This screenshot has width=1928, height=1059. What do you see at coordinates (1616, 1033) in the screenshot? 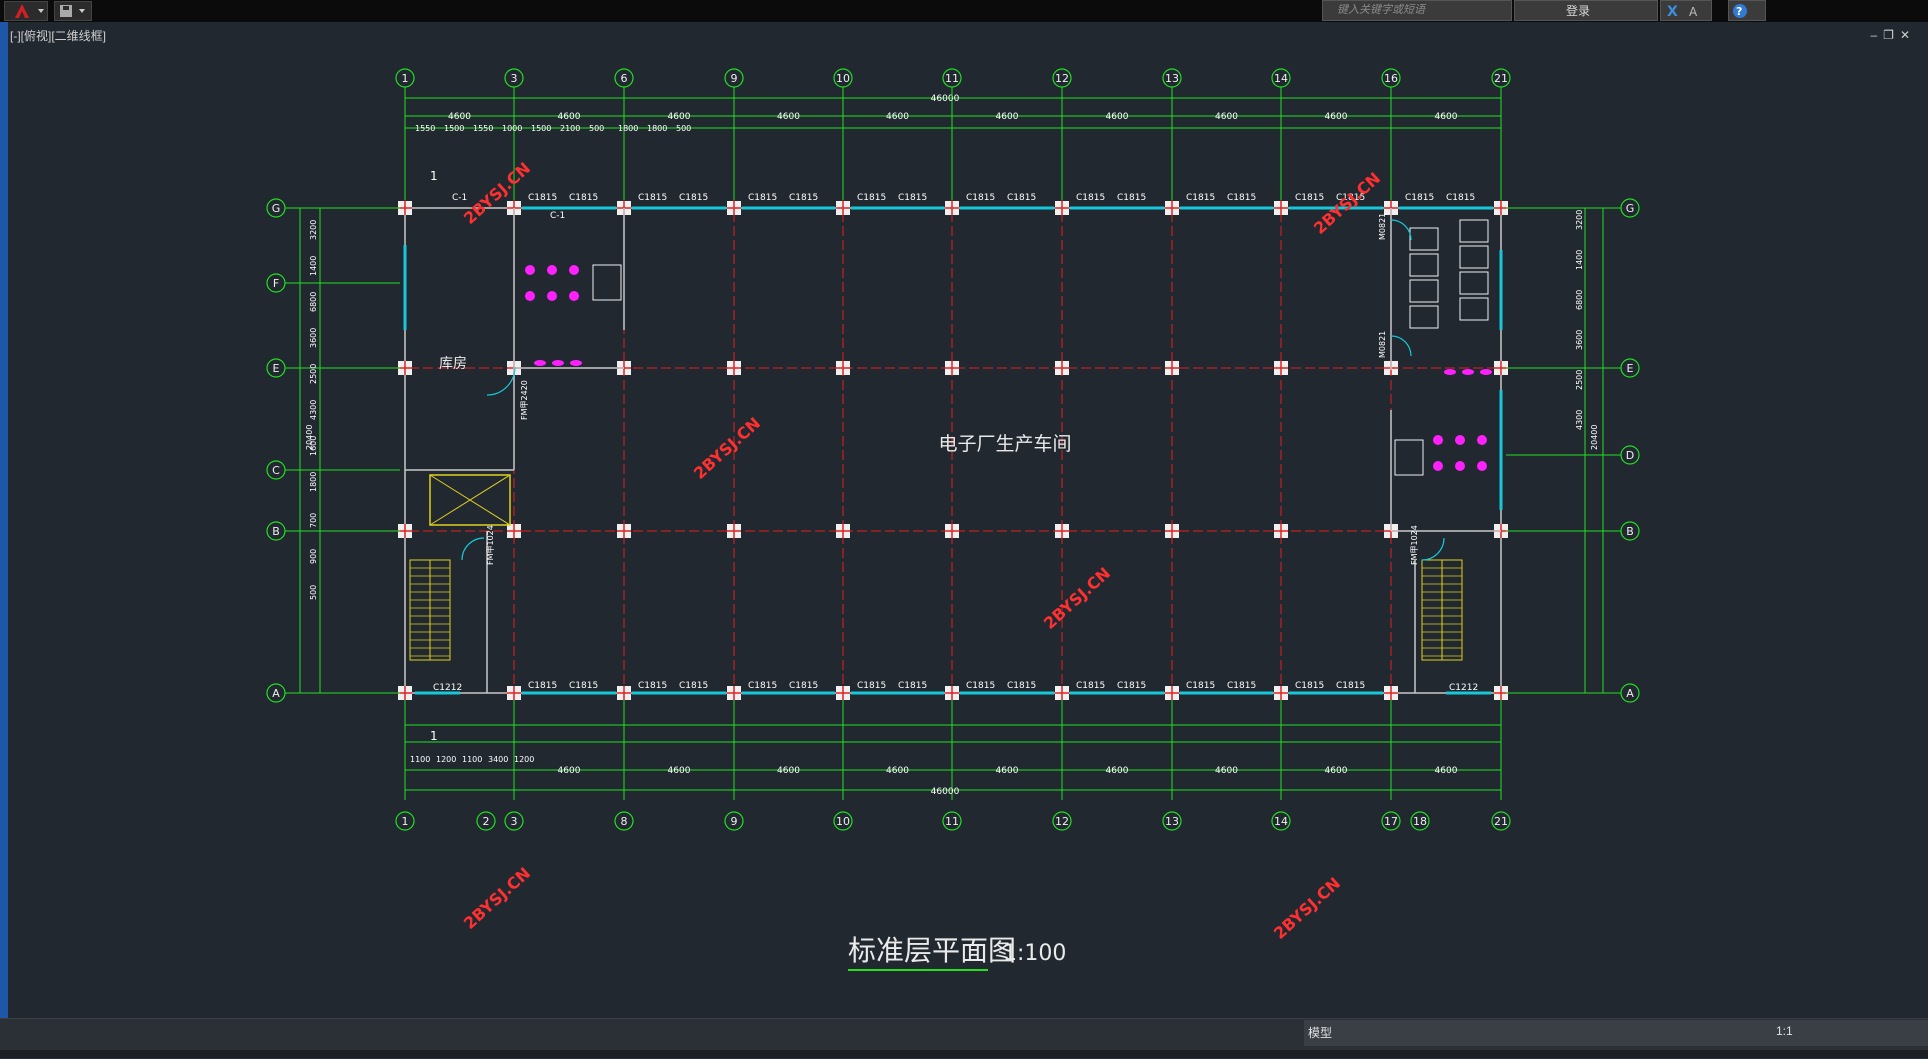
I see `status-toolbar` at bounding box center [1616, 1033].